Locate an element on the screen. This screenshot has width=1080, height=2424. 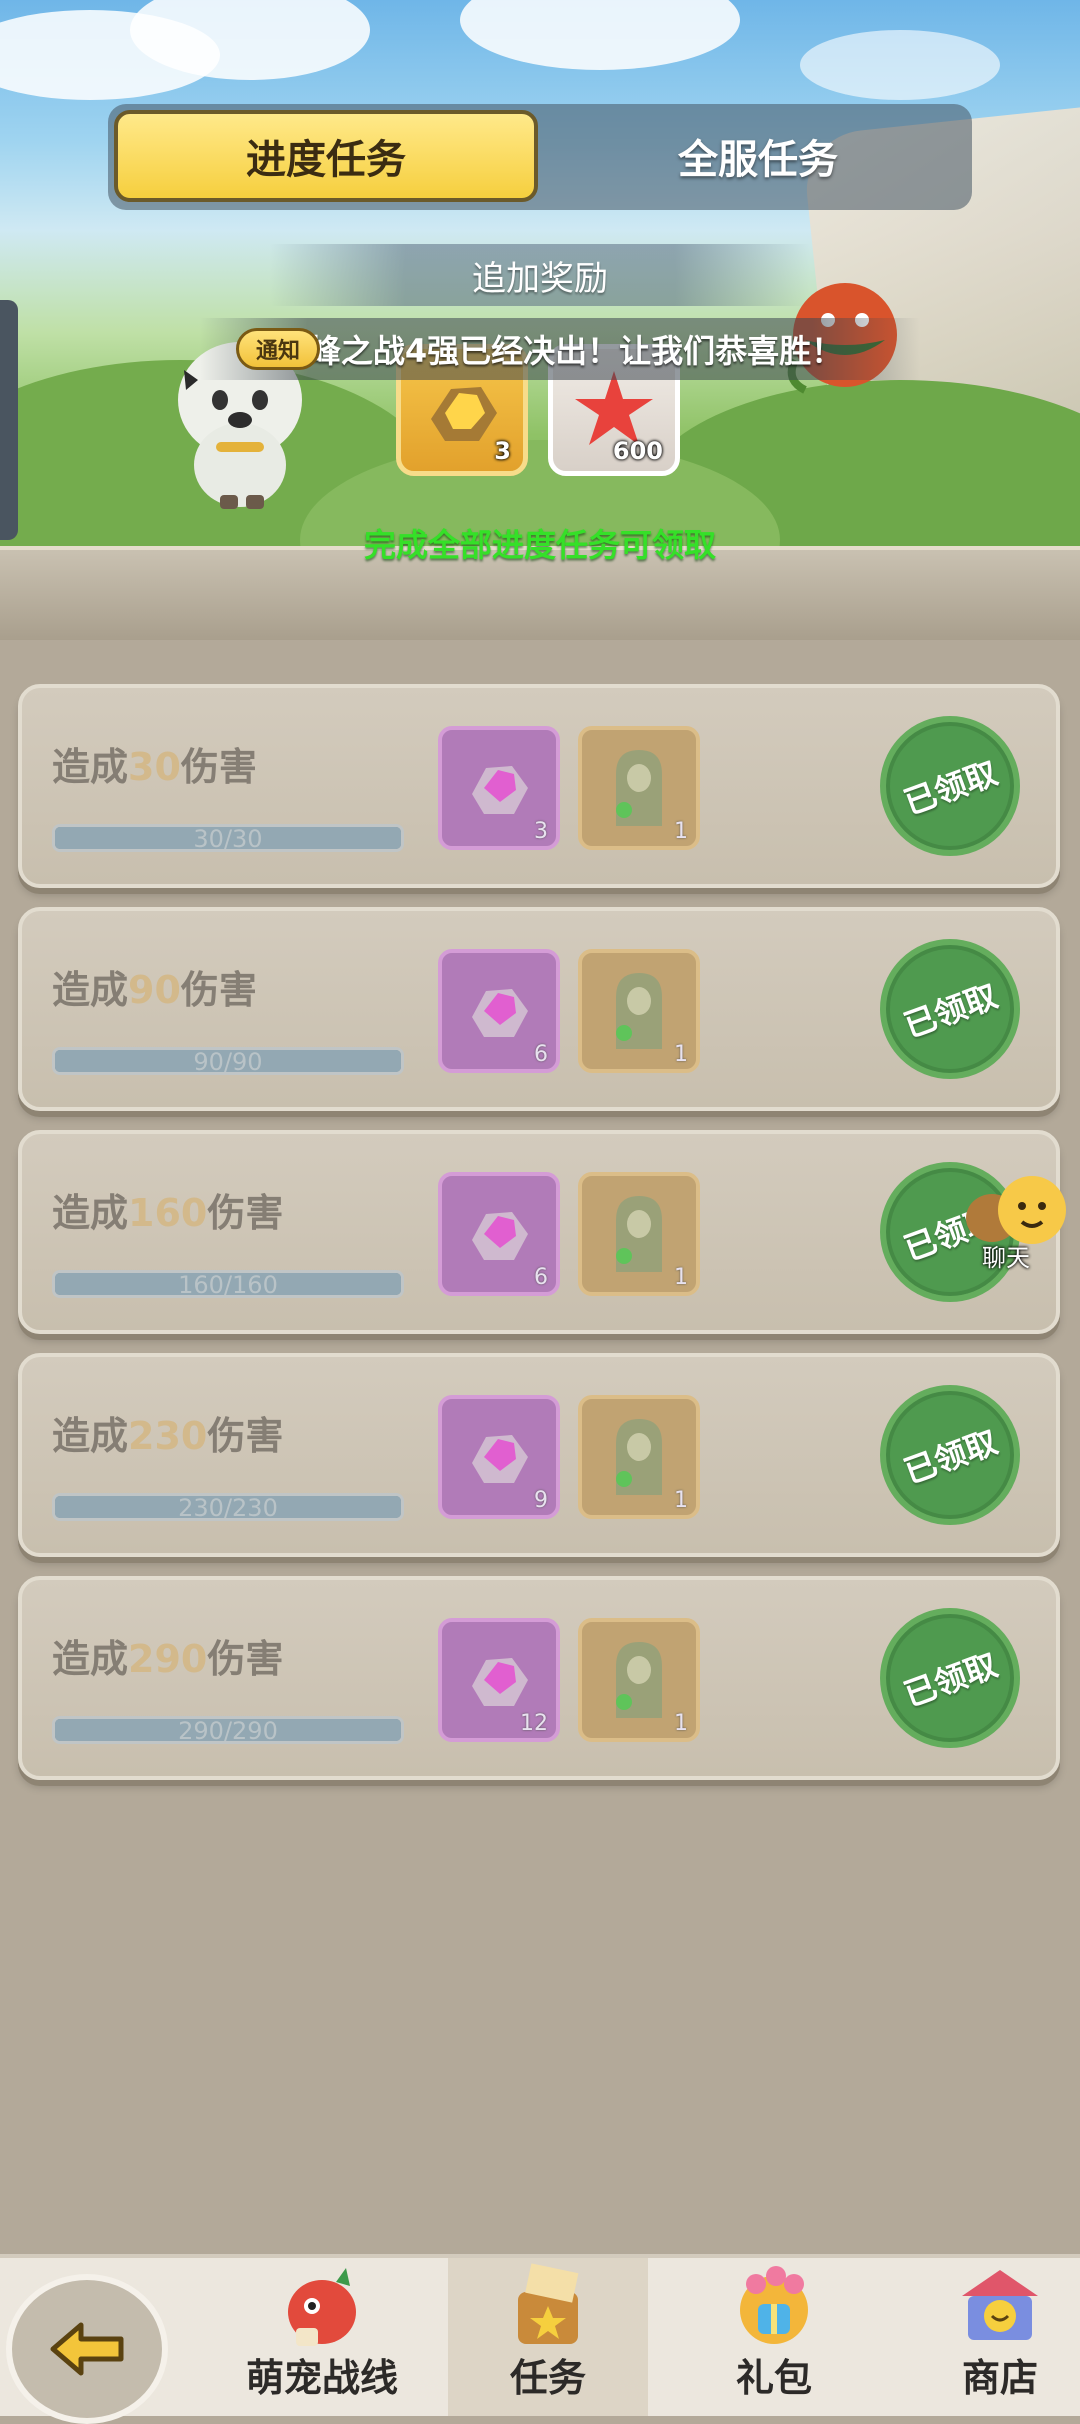
tab-server-tasks: 全服任务 is located at coordinates (758, 156).